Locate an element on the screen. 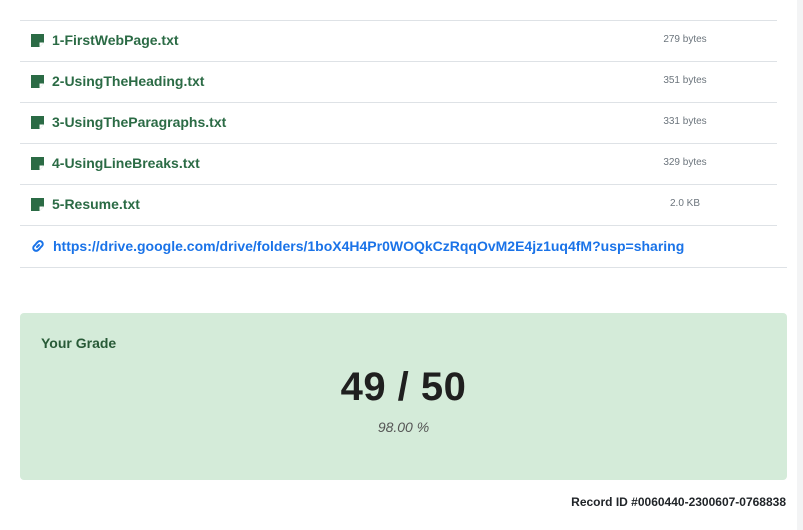  record-id: Record ID #0060440-2300607-0768838 is located at coordinates (678, 502).